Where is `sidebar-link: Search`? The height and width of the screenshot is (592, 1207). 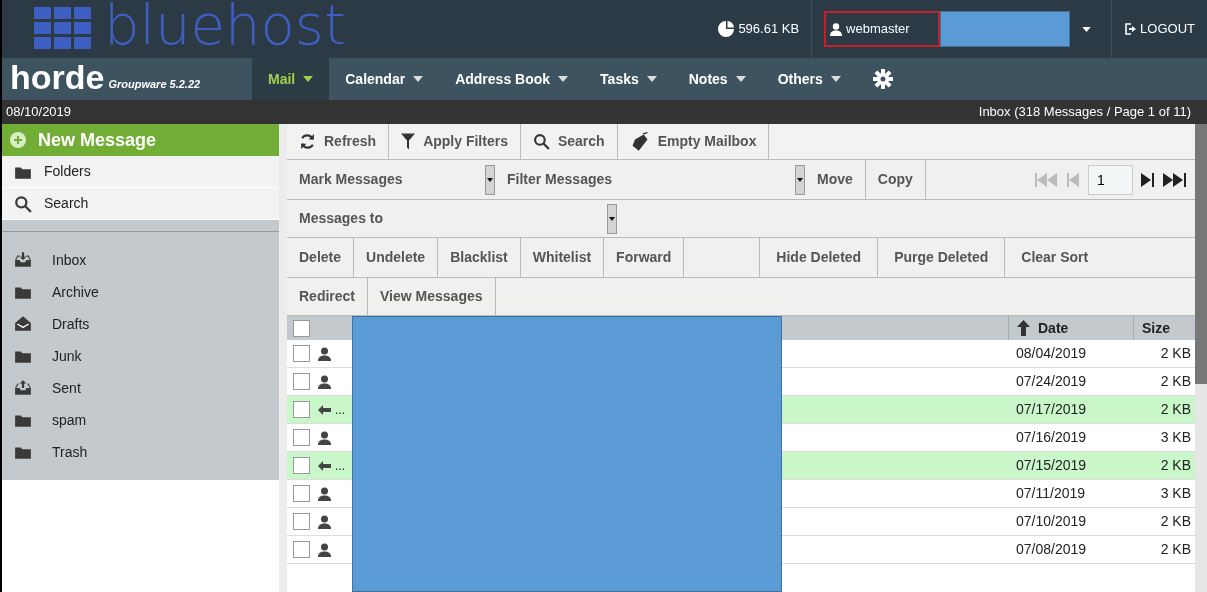 sidebar-link: Search is located at coordinates (140, 204).